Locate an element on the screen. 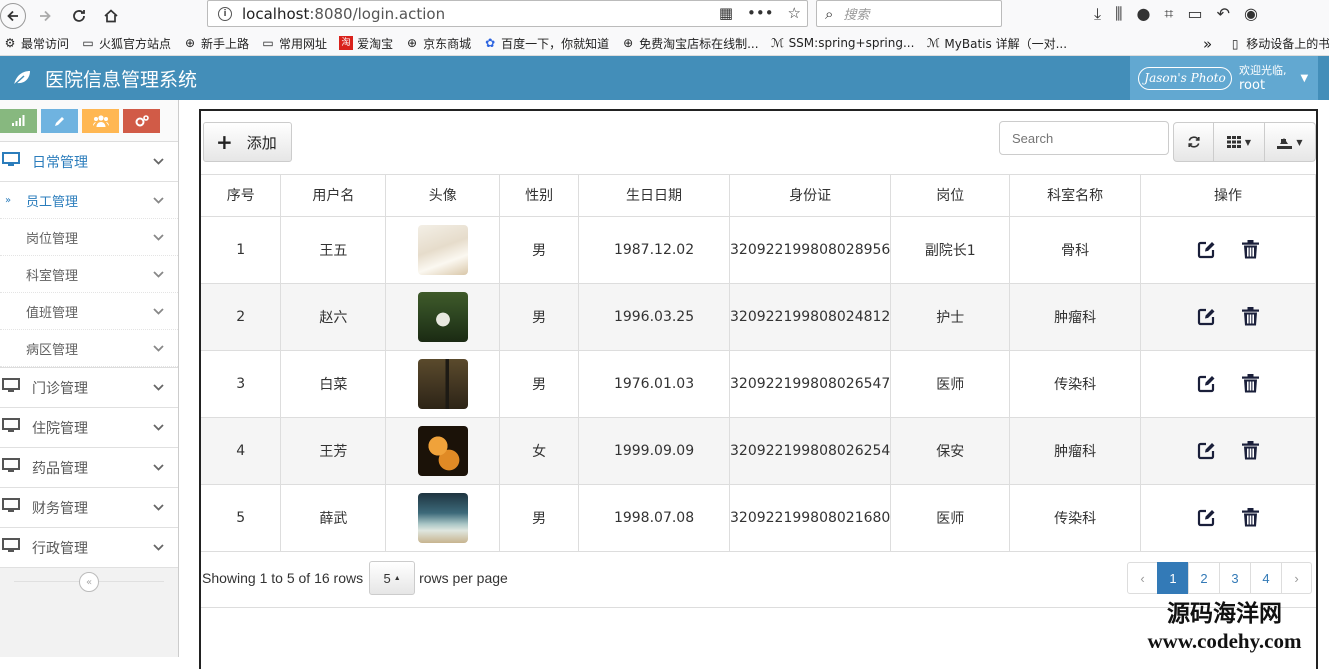  back-button is located at coordinates (13, 15).